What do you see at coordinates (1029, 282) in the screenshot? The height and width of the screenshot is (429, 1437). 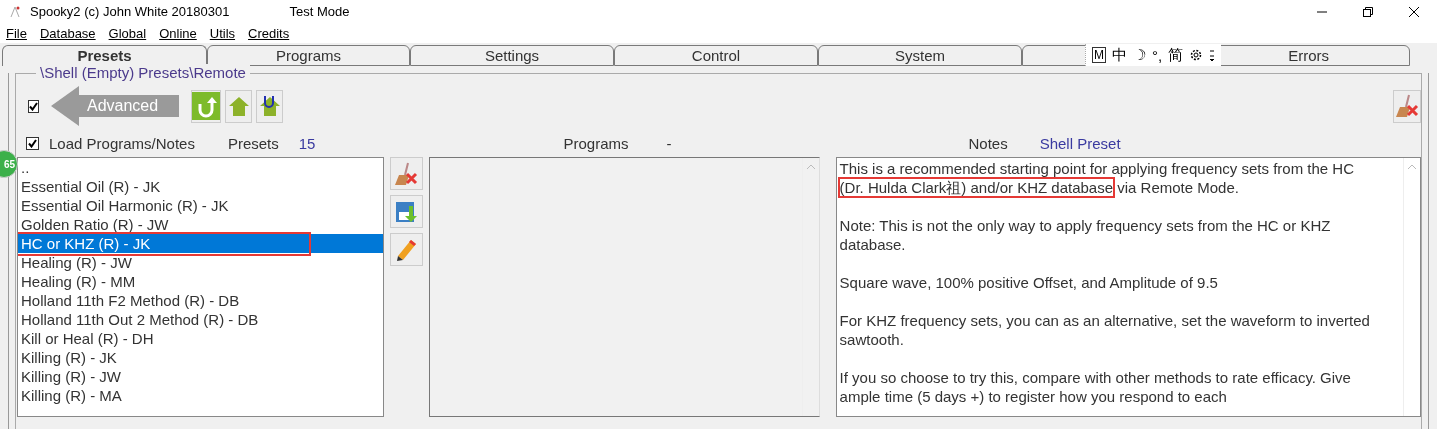 I see `notes-paragraph: Square wave, 100% positive Offset, and Amplitude of 9.5` at bounding box center [1029, 282].